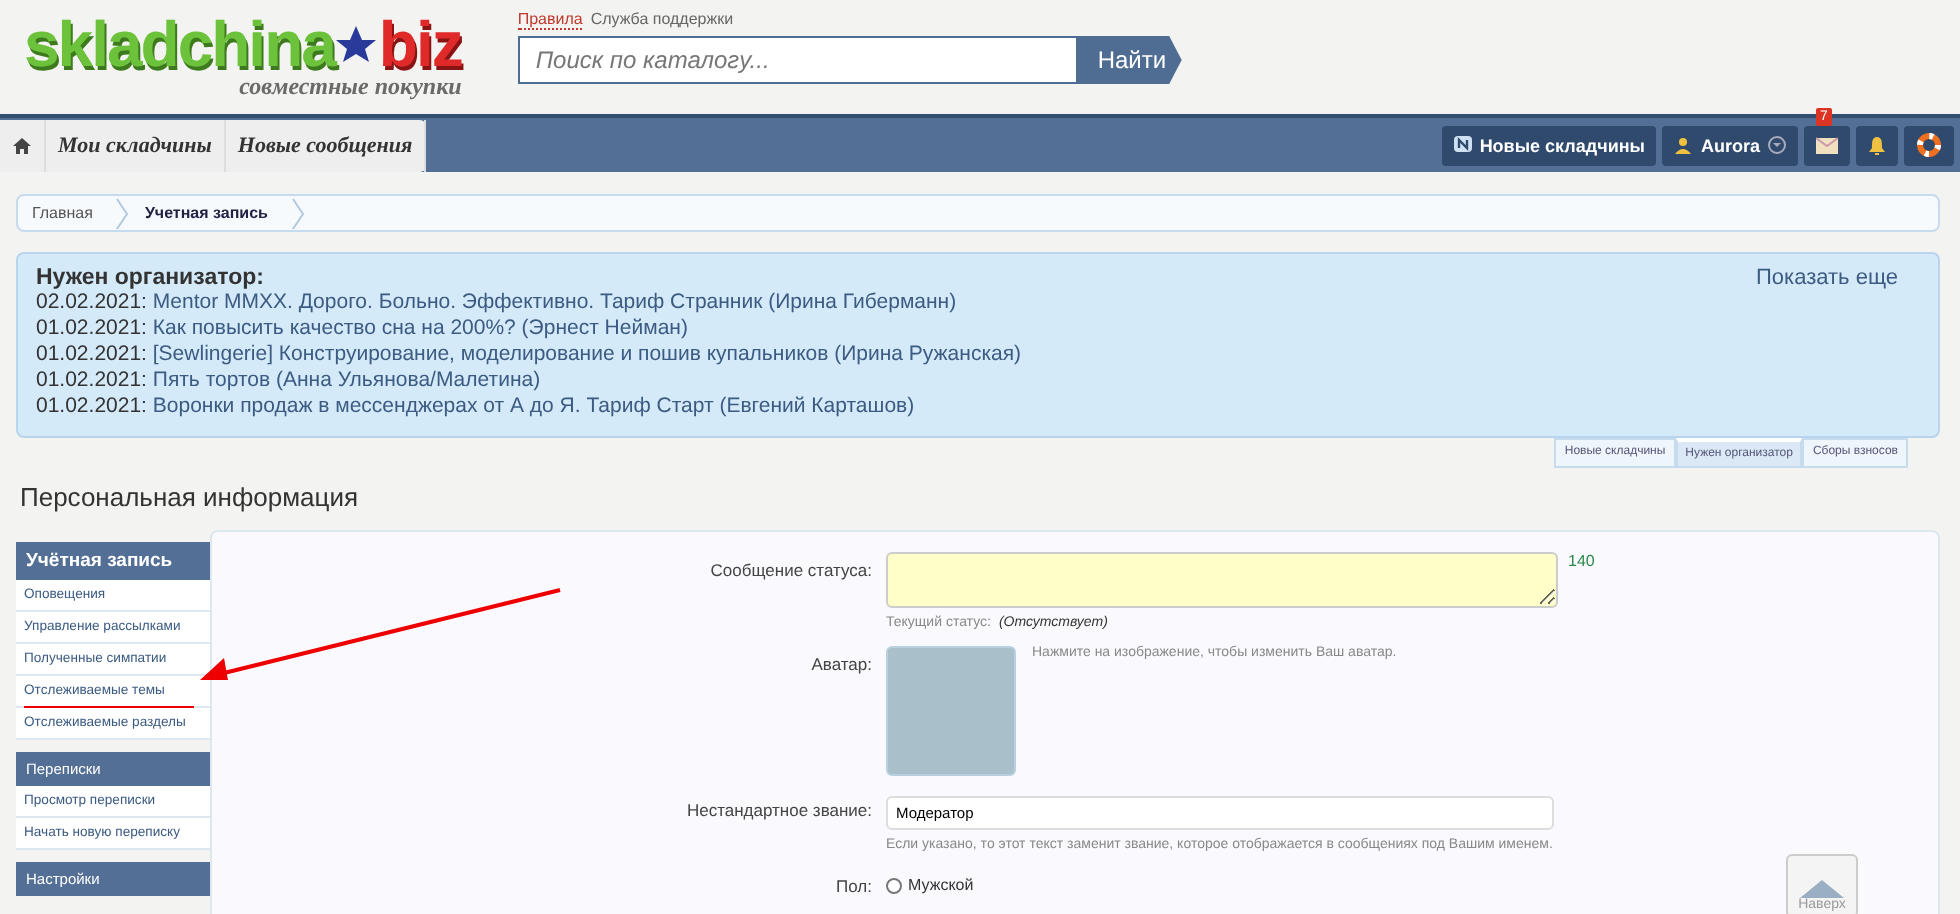 This screenshot has height=914, width=1960. Describe the element at coordinates (529, 329) in the screenshot. I see `notice-item: 01.02.2021: Как повысить качество сна на 200%? (Эрнест Нейман)` at that location.